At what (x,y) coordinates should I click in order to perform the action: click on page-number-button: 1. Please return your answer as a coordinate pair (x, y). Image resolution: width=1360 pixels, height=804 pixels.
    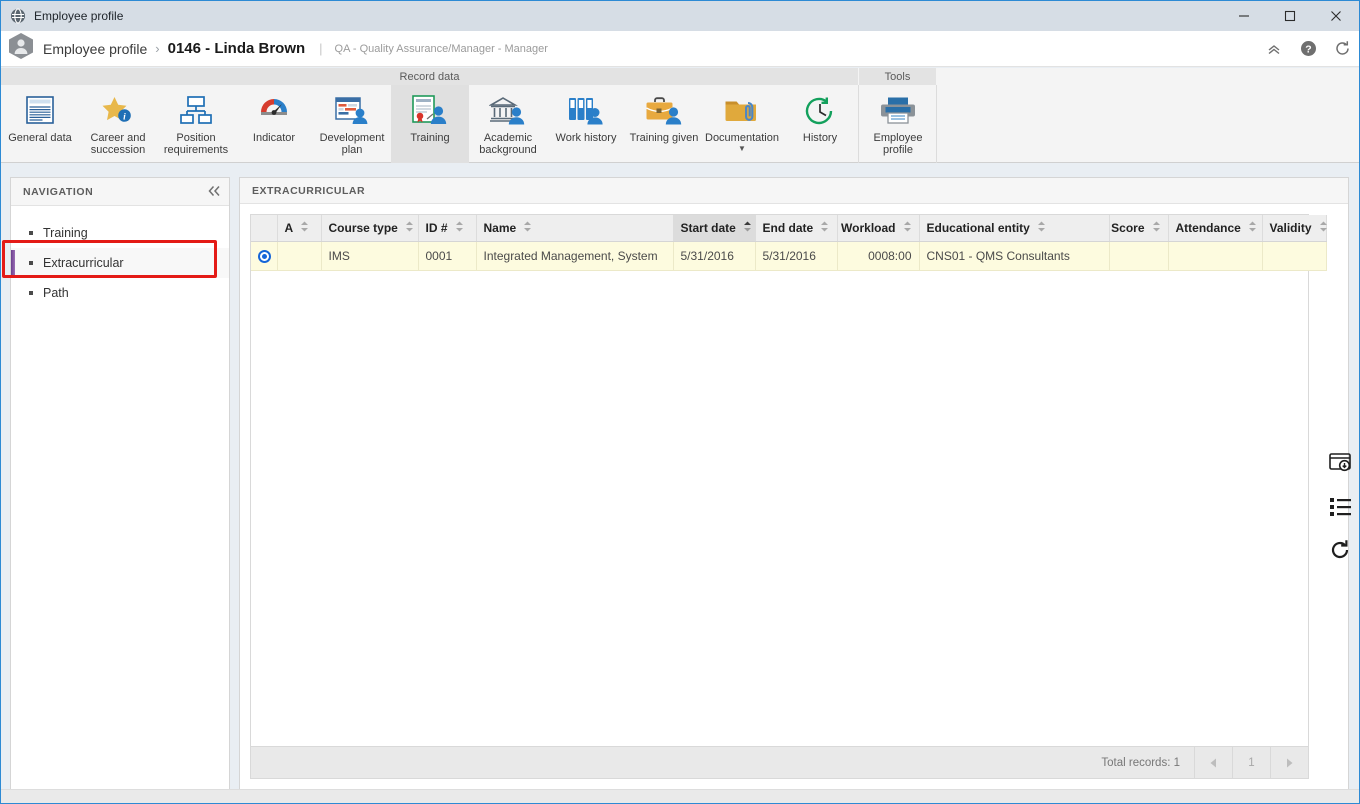
    Looking at the image, I should click on (1251, 762).